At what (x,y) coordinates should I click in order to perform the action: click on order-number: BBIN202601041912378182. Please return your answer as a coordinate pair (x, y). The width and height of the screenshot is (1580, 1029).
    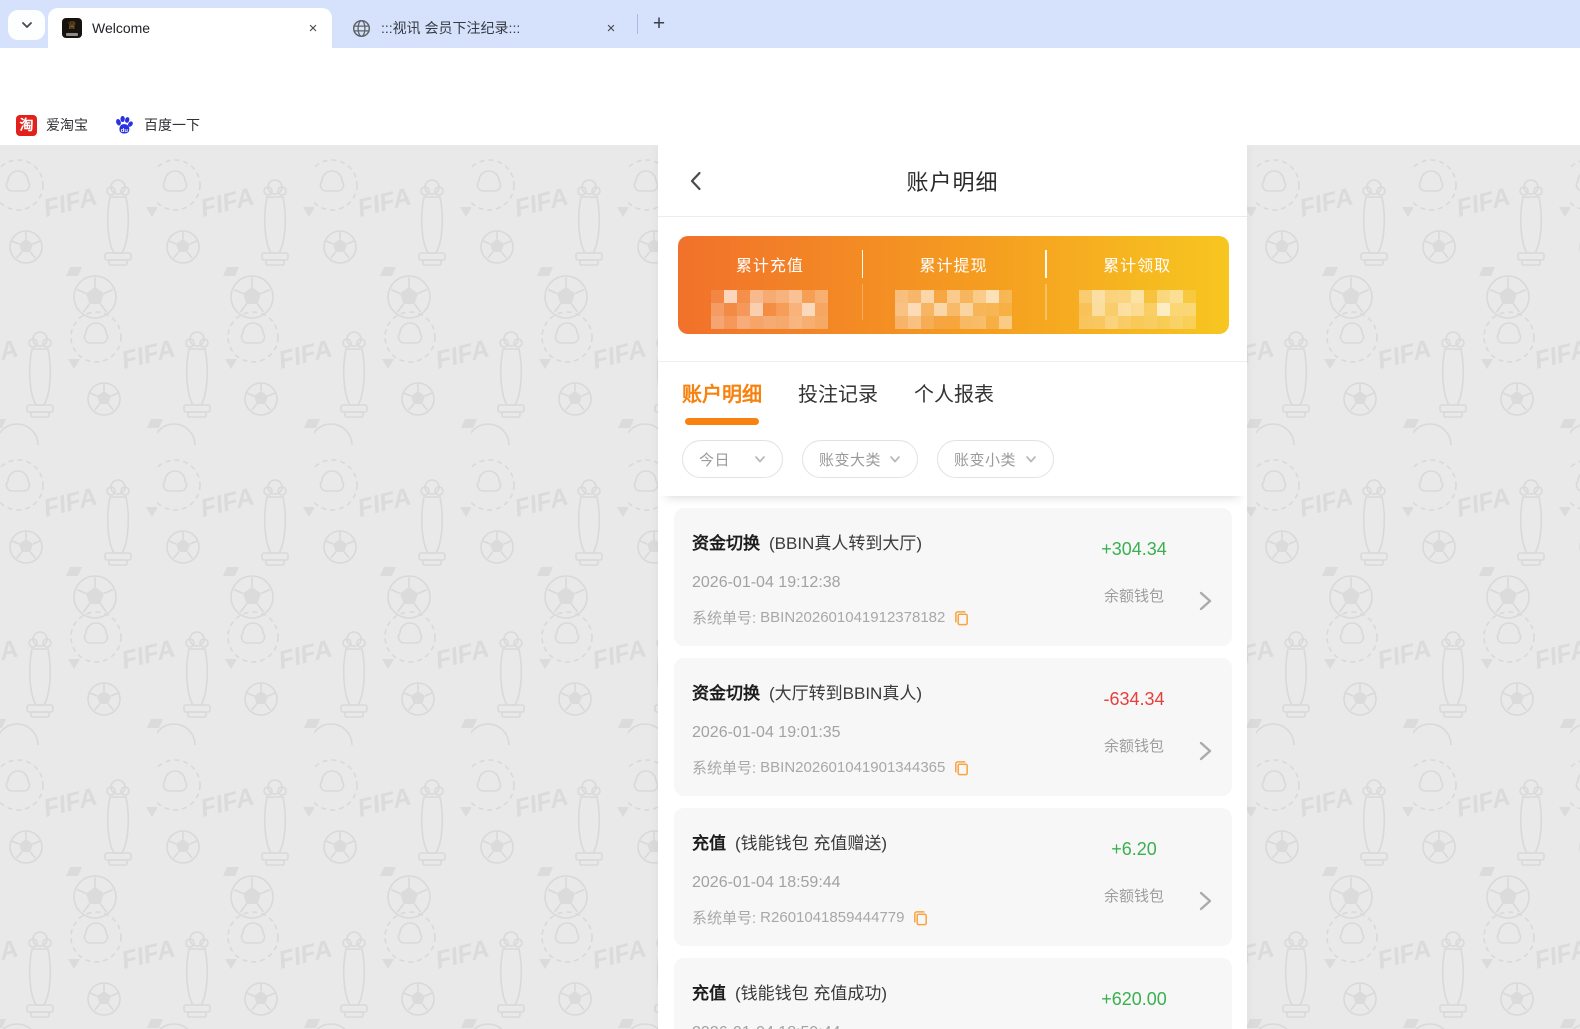
    Looking at the image, I should click on (853, 617).